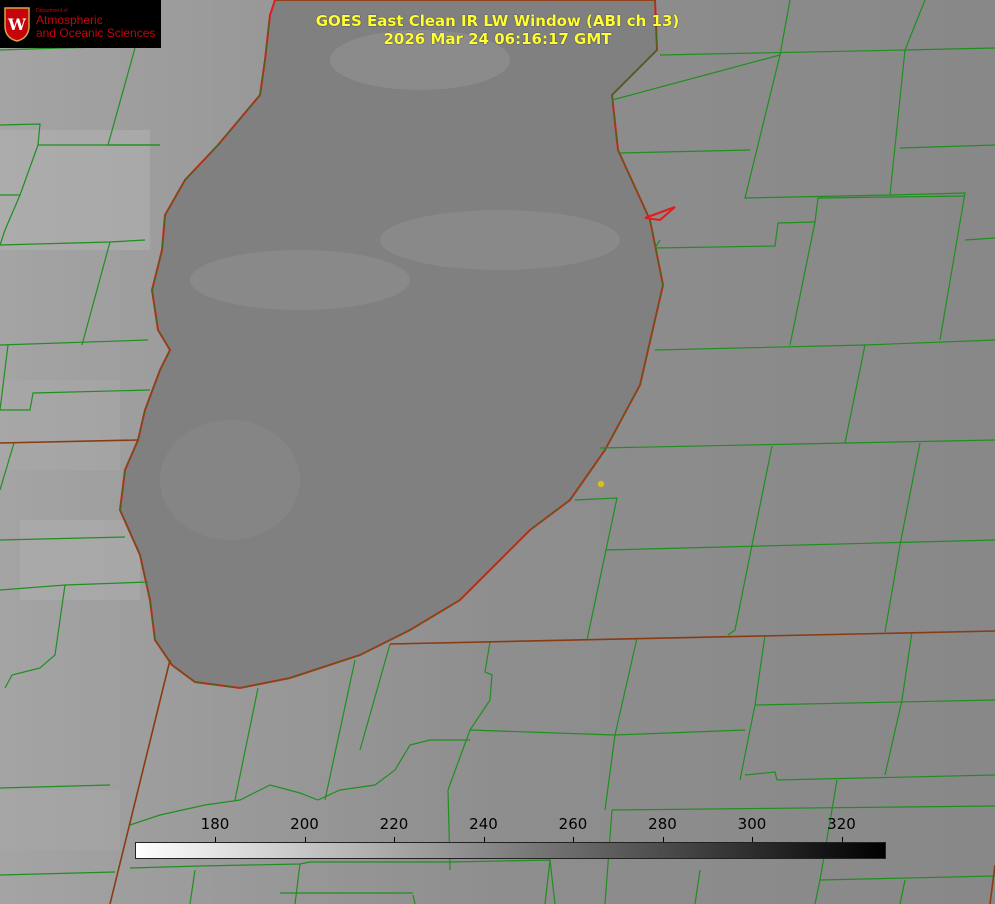 The height and width of the screenshot is (904, 995). Describe the element at coordinates (841, 824) in the screenshot. I see `colorbar-tick-label: 320` at that location.